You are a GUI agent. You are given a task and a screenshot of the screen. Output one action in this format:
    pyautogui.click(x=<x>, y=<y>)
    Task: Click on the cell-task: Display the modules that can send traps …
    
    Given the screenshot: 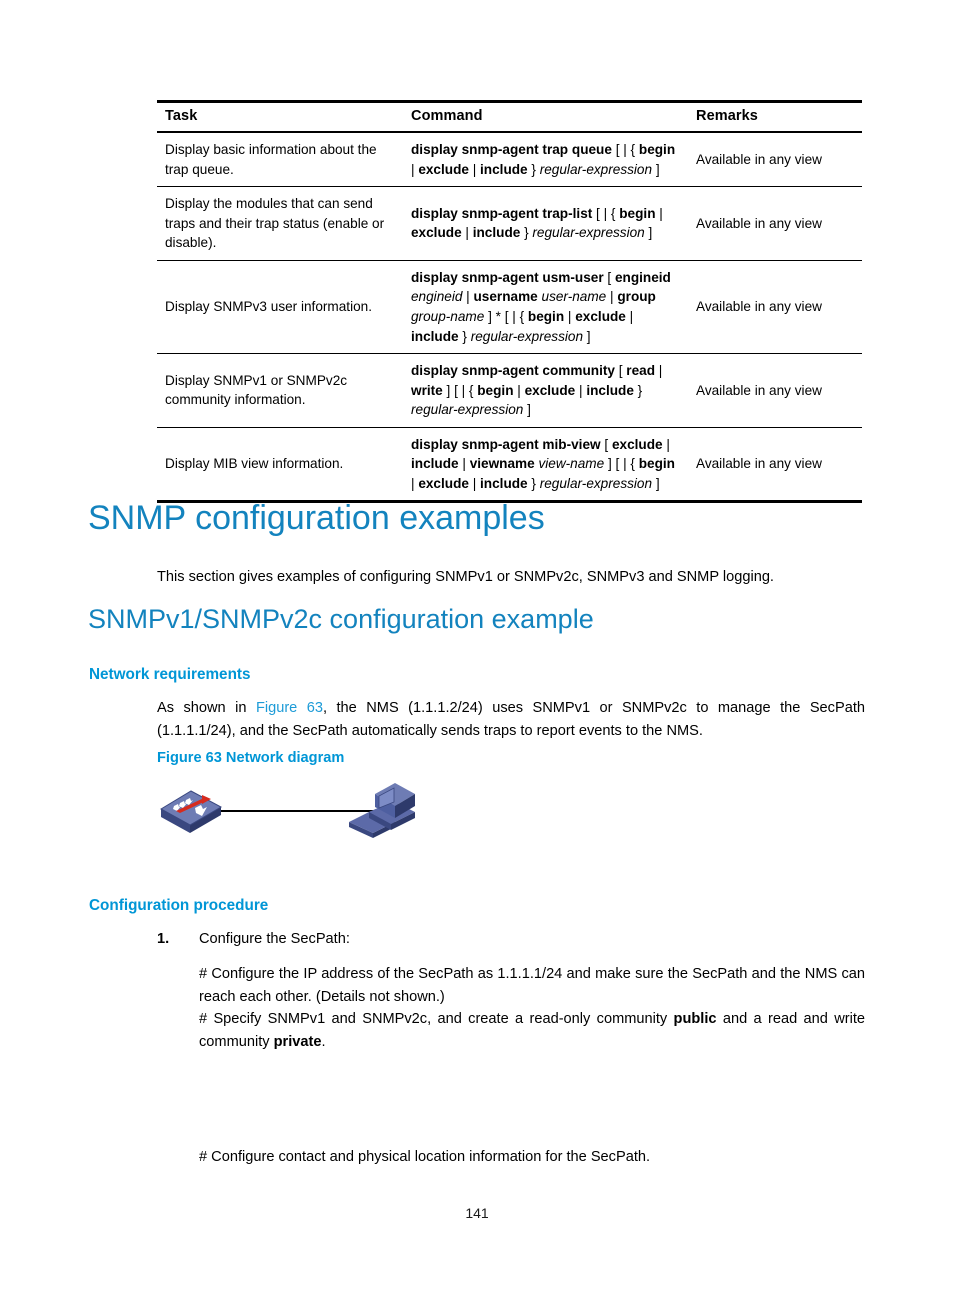 What is the action you would take?
    pyautogui.click(x=280, y=223)
    